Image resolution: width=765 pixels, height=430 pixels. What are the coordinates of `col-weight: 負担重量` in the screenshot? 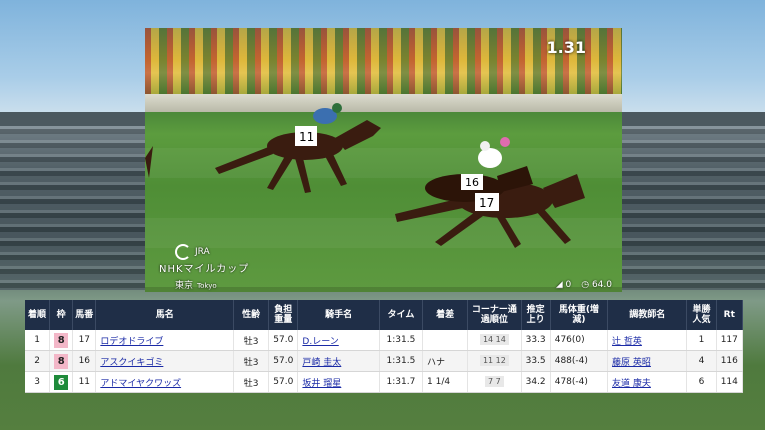 It's located at (283, 315).